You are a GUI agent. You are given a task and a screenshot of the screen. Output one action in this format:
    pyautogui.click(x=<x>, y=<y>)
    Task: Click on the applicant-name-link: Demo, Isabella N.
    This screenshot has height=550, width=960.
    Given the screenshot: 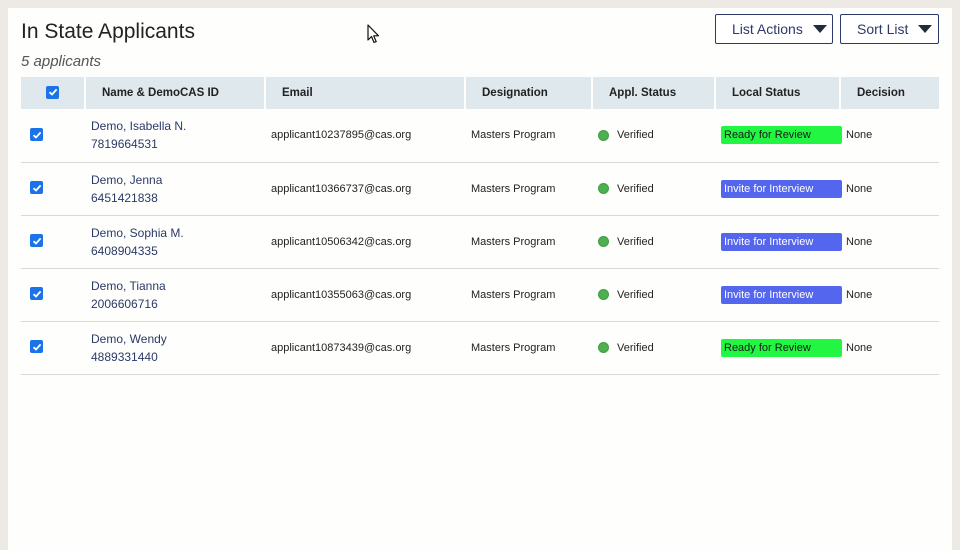 What is the action you would take?
    pyautogui.click(x=178, y=126)
    